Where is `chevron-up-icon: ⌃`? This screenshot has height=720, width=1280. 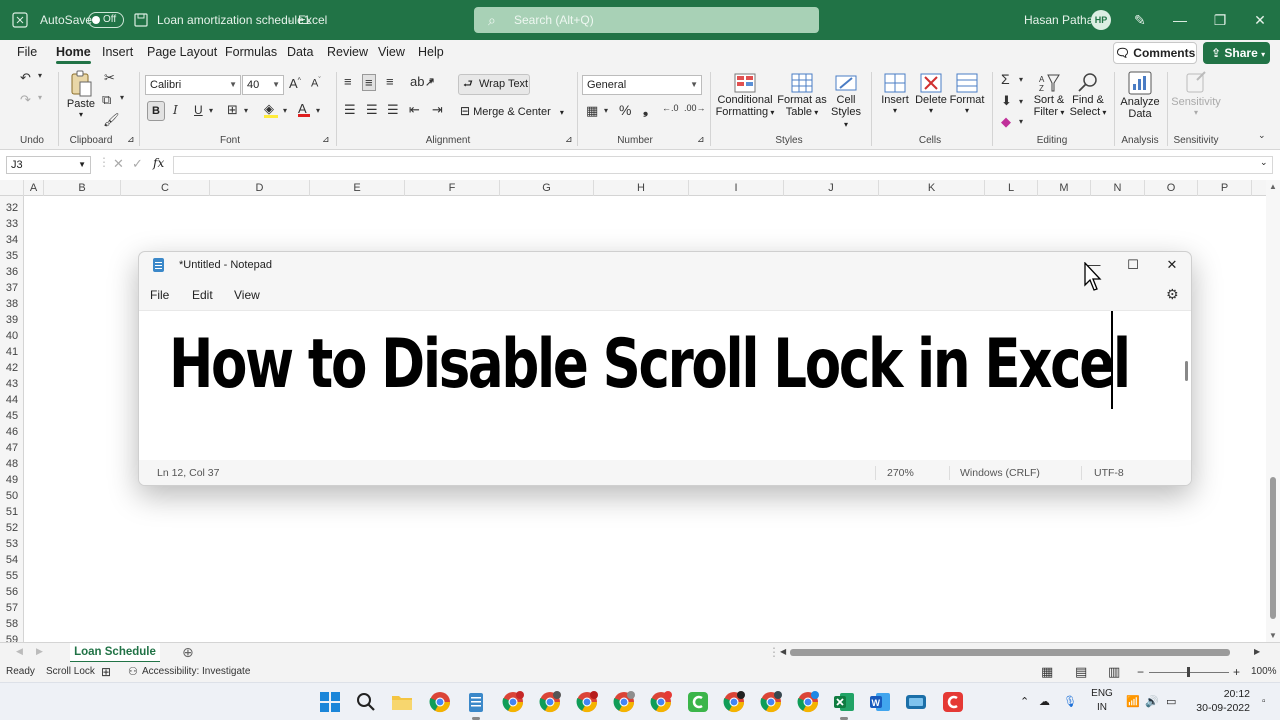
chevron-up-icon: ⌃ is located at coordinates (1024, 701).